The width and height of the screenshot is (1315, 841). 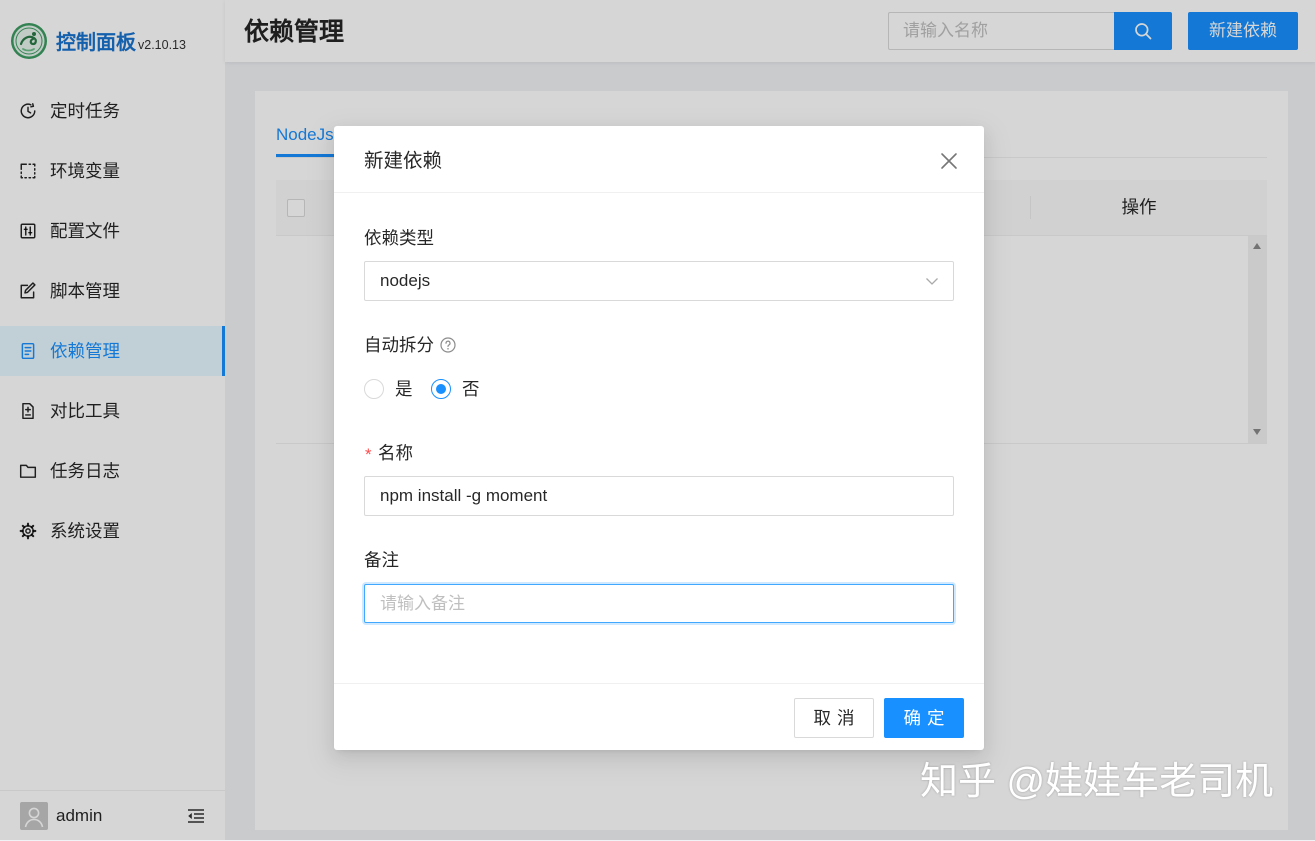 What do you see at coordinates (374, 389) in the screenshot?
I see `radio-yes` at bounding box center [374, 389].